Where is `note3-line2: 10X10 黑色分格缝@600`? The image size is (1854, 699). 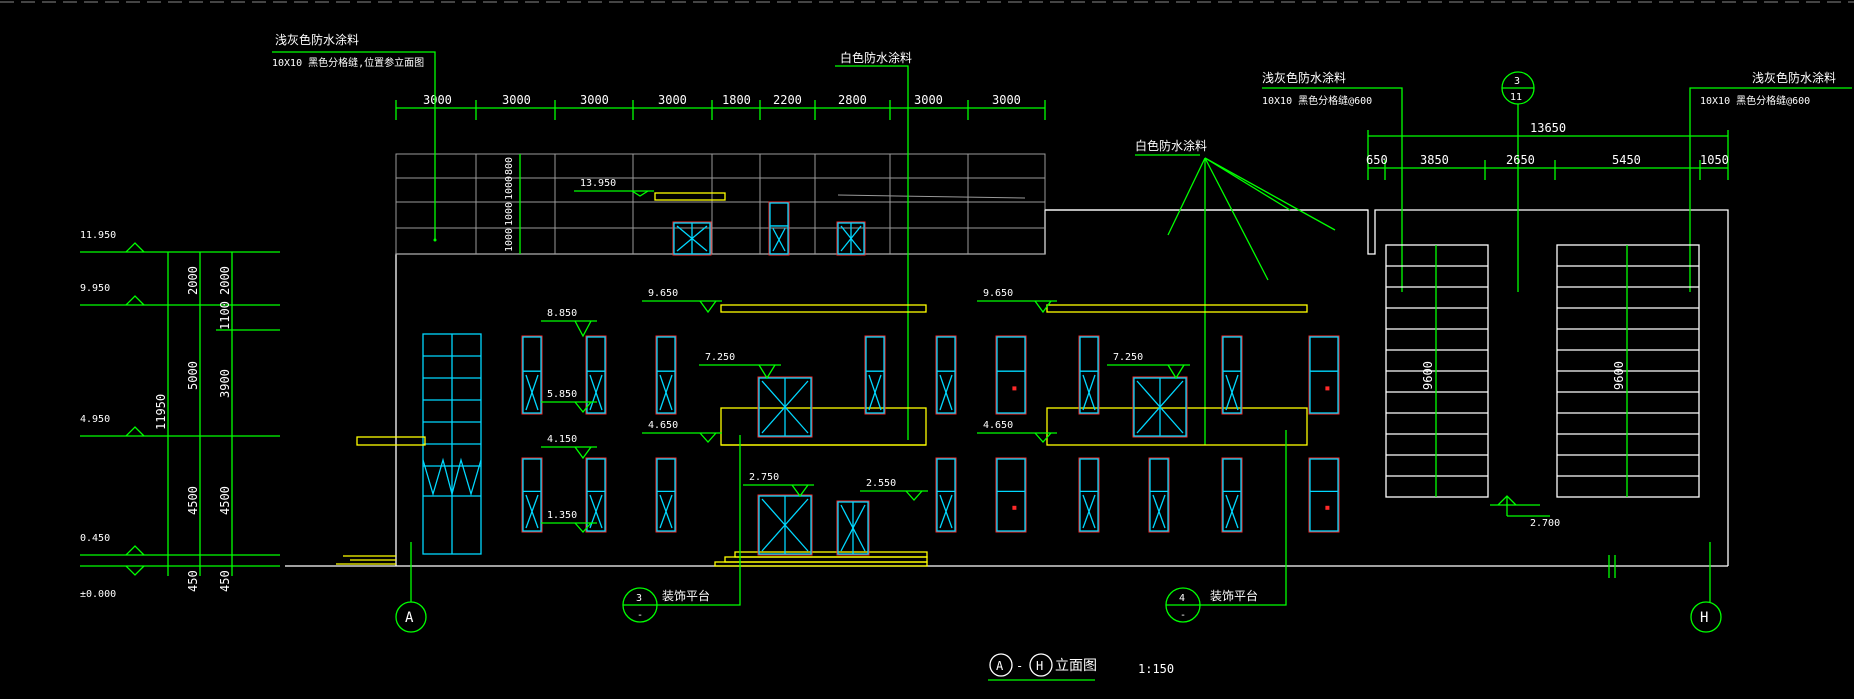
note3-line2: 10X10 黑色分格缝@600 is located at coordinates (1317, 100).